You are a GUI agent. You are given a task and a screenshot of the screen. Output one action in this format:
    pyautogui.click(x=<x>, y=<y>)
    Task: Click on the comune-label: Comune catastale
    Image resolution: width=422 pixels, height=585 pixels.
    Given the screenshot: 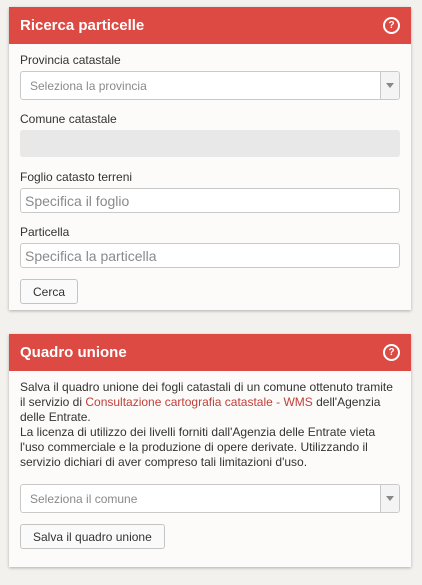 What is the action you would take?
    pyautogui.click(x=68, y=119)
    